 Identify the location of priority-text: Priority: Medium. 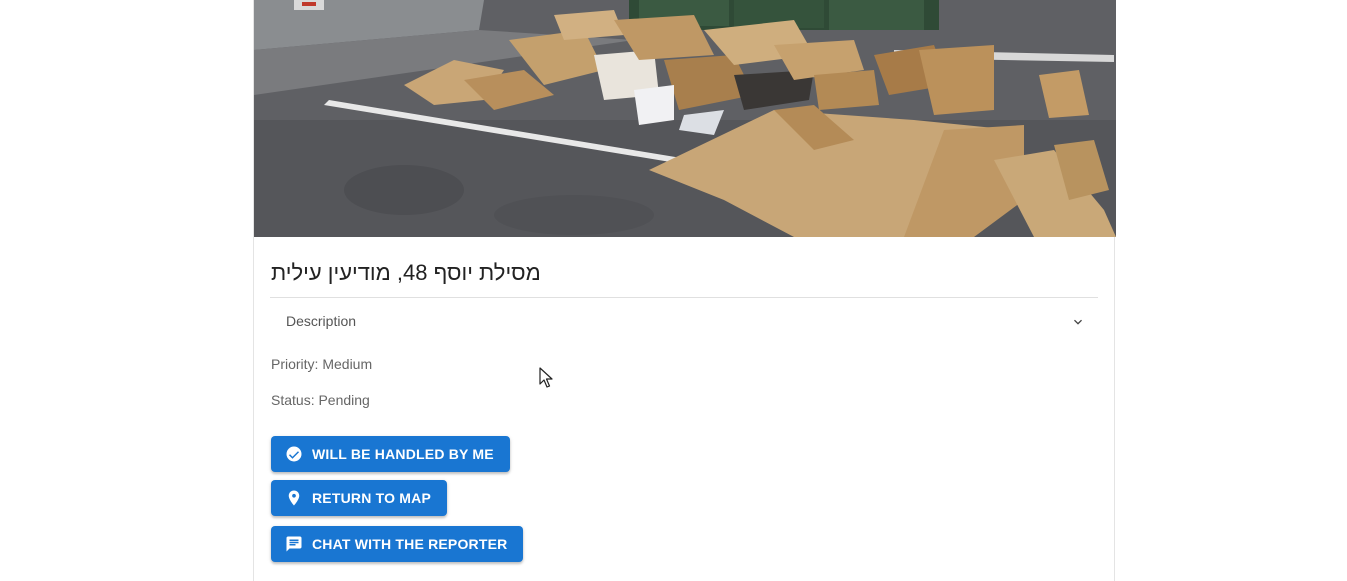
(322, 364).